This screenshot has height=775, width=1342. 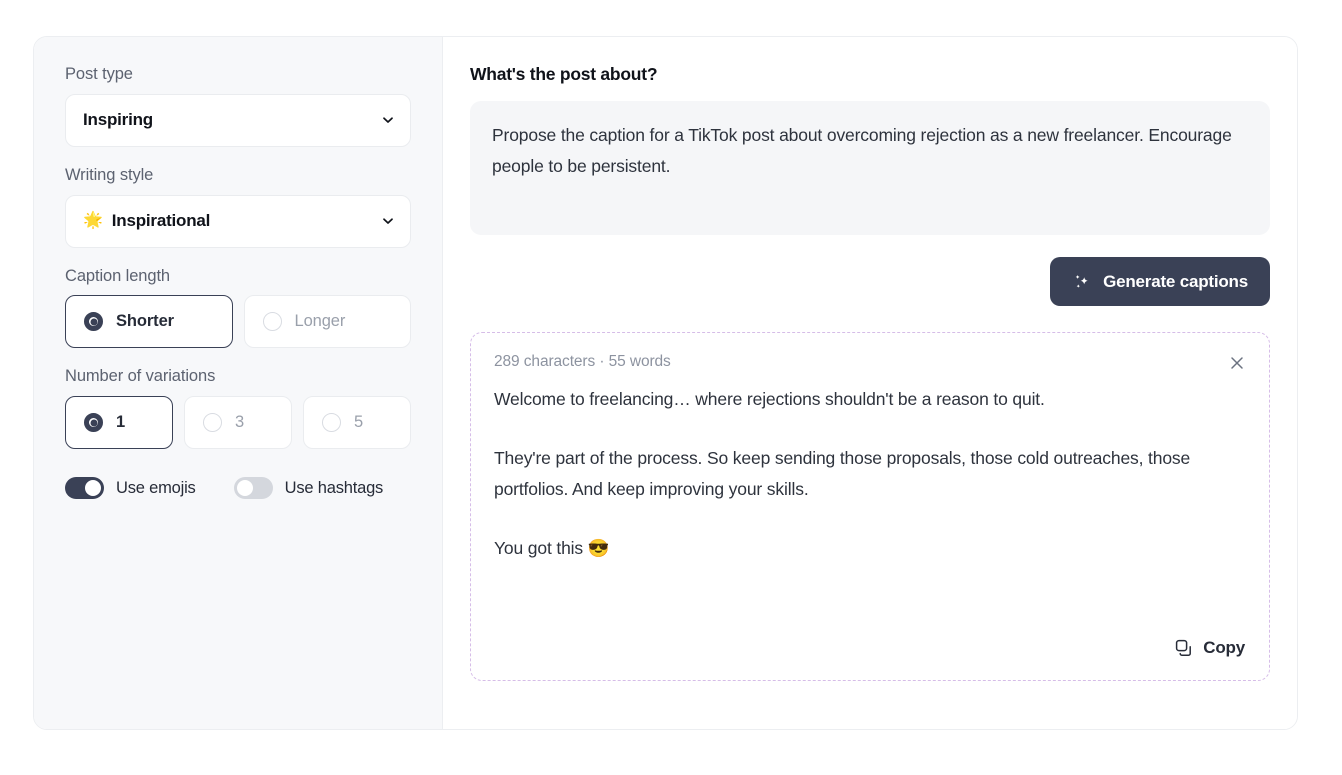 I want to click on variations-option-5: 5, so click(x=357, y=423).